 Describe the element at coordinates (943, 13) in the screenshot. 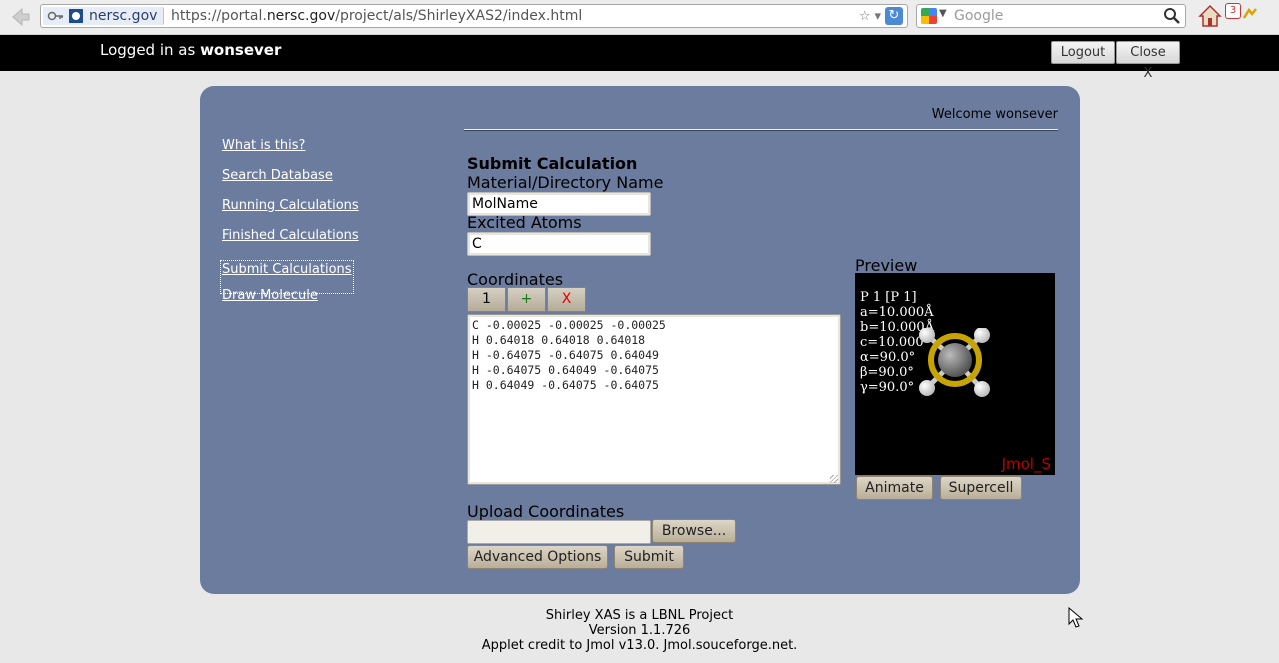

I see `engine-dropdown-icon: ▼` at that location.